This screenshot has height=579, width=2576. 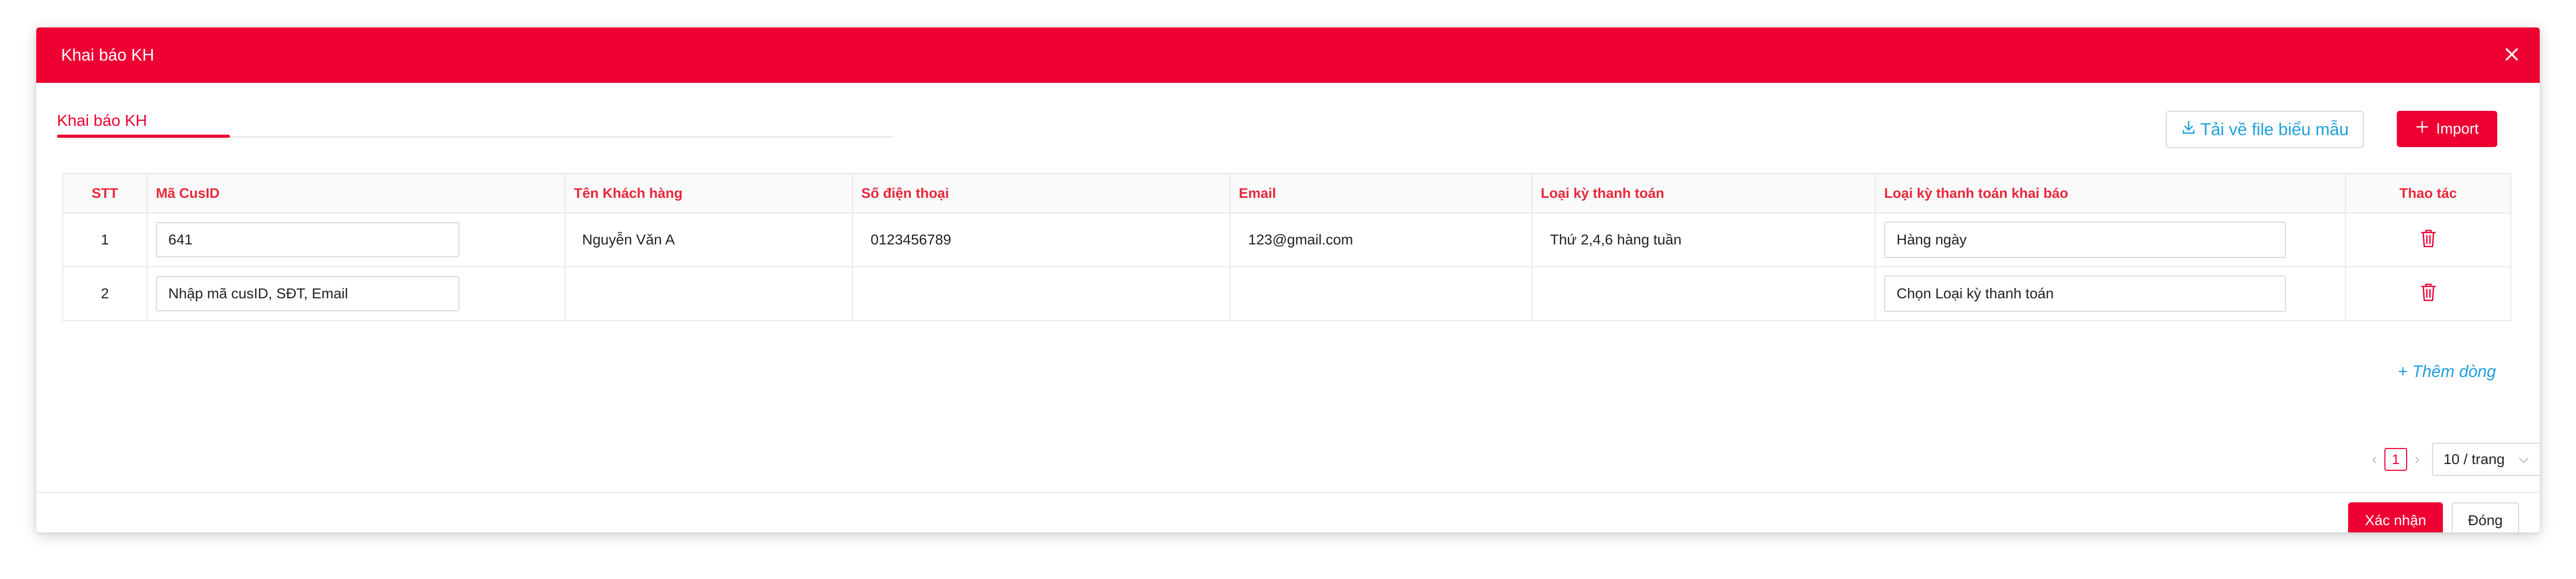 I want to click on pagination: ‹ 1 › 10 / trang, so click(x=2453, y=459).